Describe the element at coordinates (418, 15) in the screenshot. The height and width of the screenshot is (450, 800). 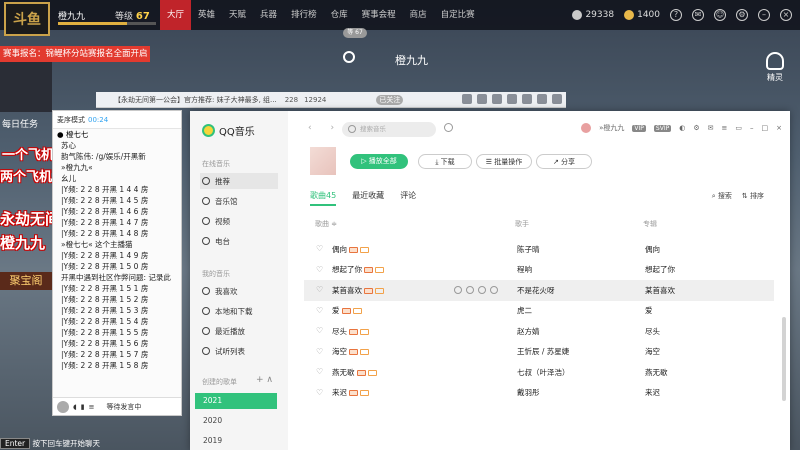
I see `nav-item-7: 商店` at that location.